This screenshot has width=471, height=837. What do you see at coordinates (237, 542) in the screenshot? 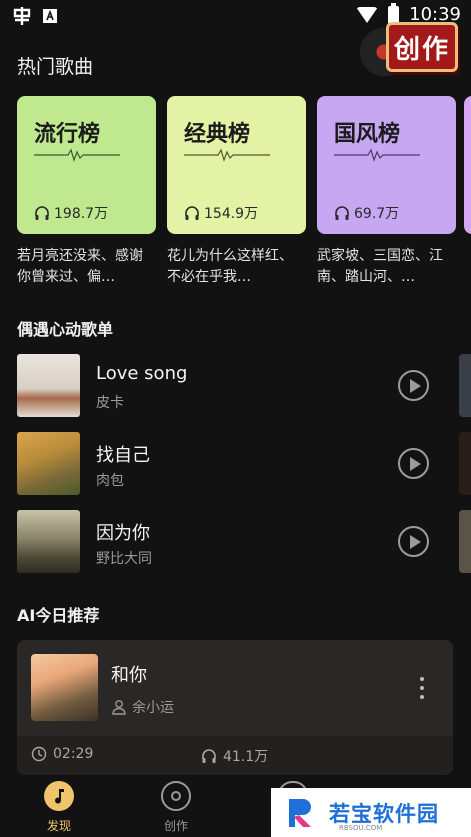
I see `list-item: 因为你 野比大同` at bounding box center [237, 542].